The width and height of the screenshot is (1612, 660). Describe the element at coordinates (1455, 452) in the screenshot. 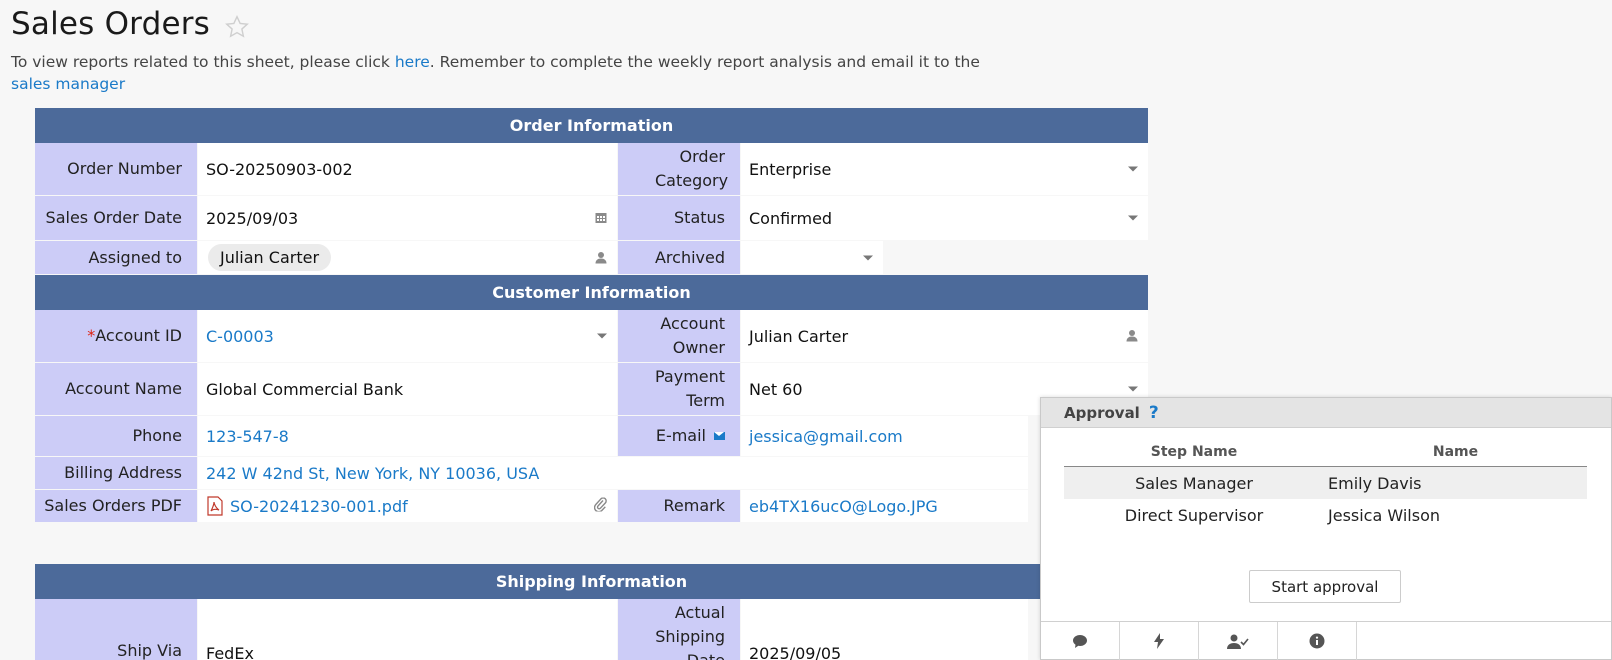

I see `column-header-name: Name` at that location.